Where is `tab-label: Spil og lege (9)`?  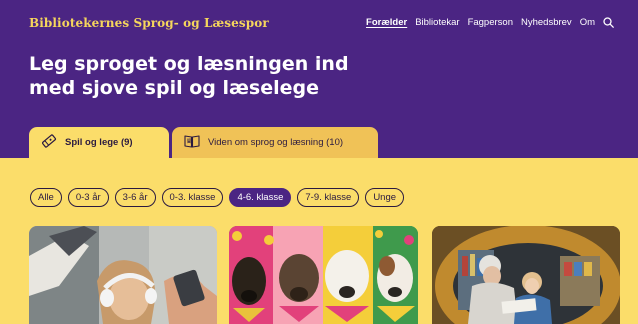
tab-label: Spil og lege (9) is located at coordinates (99, 142).